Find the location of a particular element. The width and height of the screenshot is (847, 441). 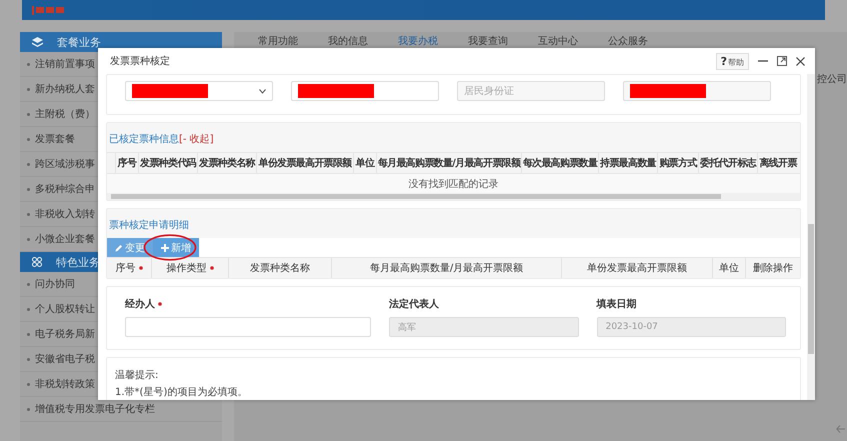

select-field is located at coordinates (199, 91).